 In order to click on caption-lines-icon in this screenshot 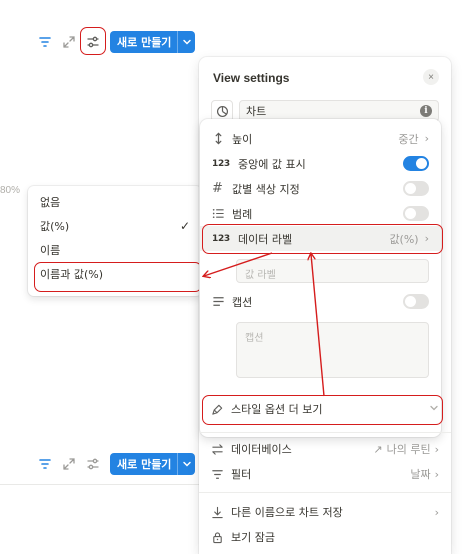, I will do `click(222, 301)`.